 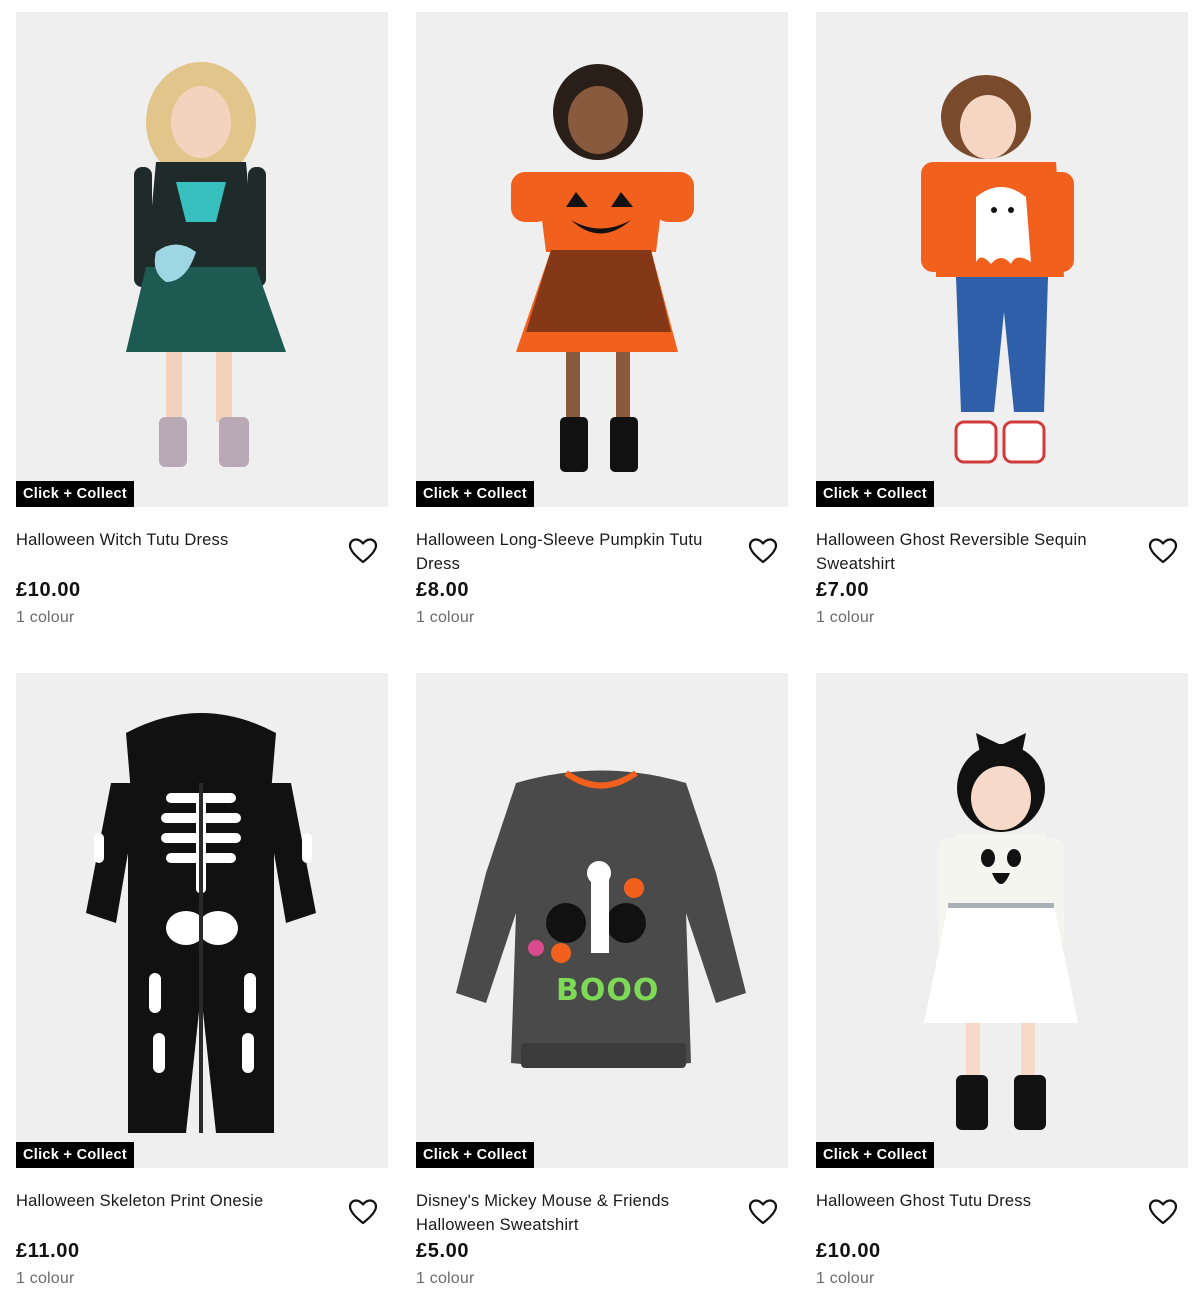 I want to click on child-ghost-sweatshirt-photo, so click(x=1002, y=259).